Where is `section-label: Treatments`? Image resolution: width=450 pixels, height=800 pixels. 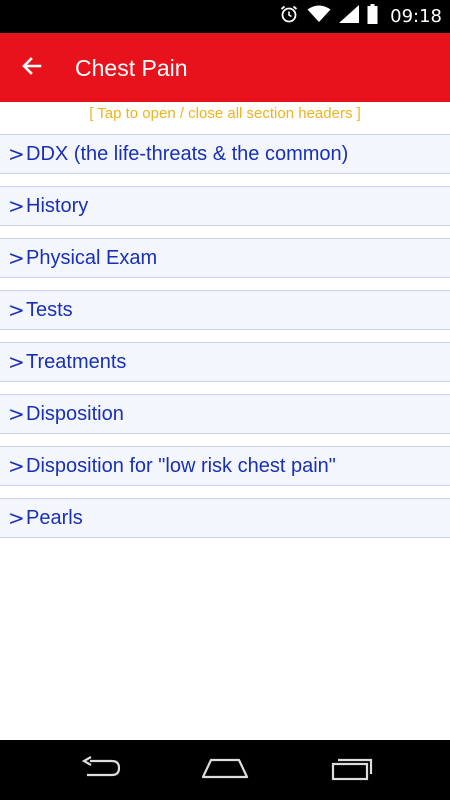
section-label: Treatments is located at coordinates (76, 362).